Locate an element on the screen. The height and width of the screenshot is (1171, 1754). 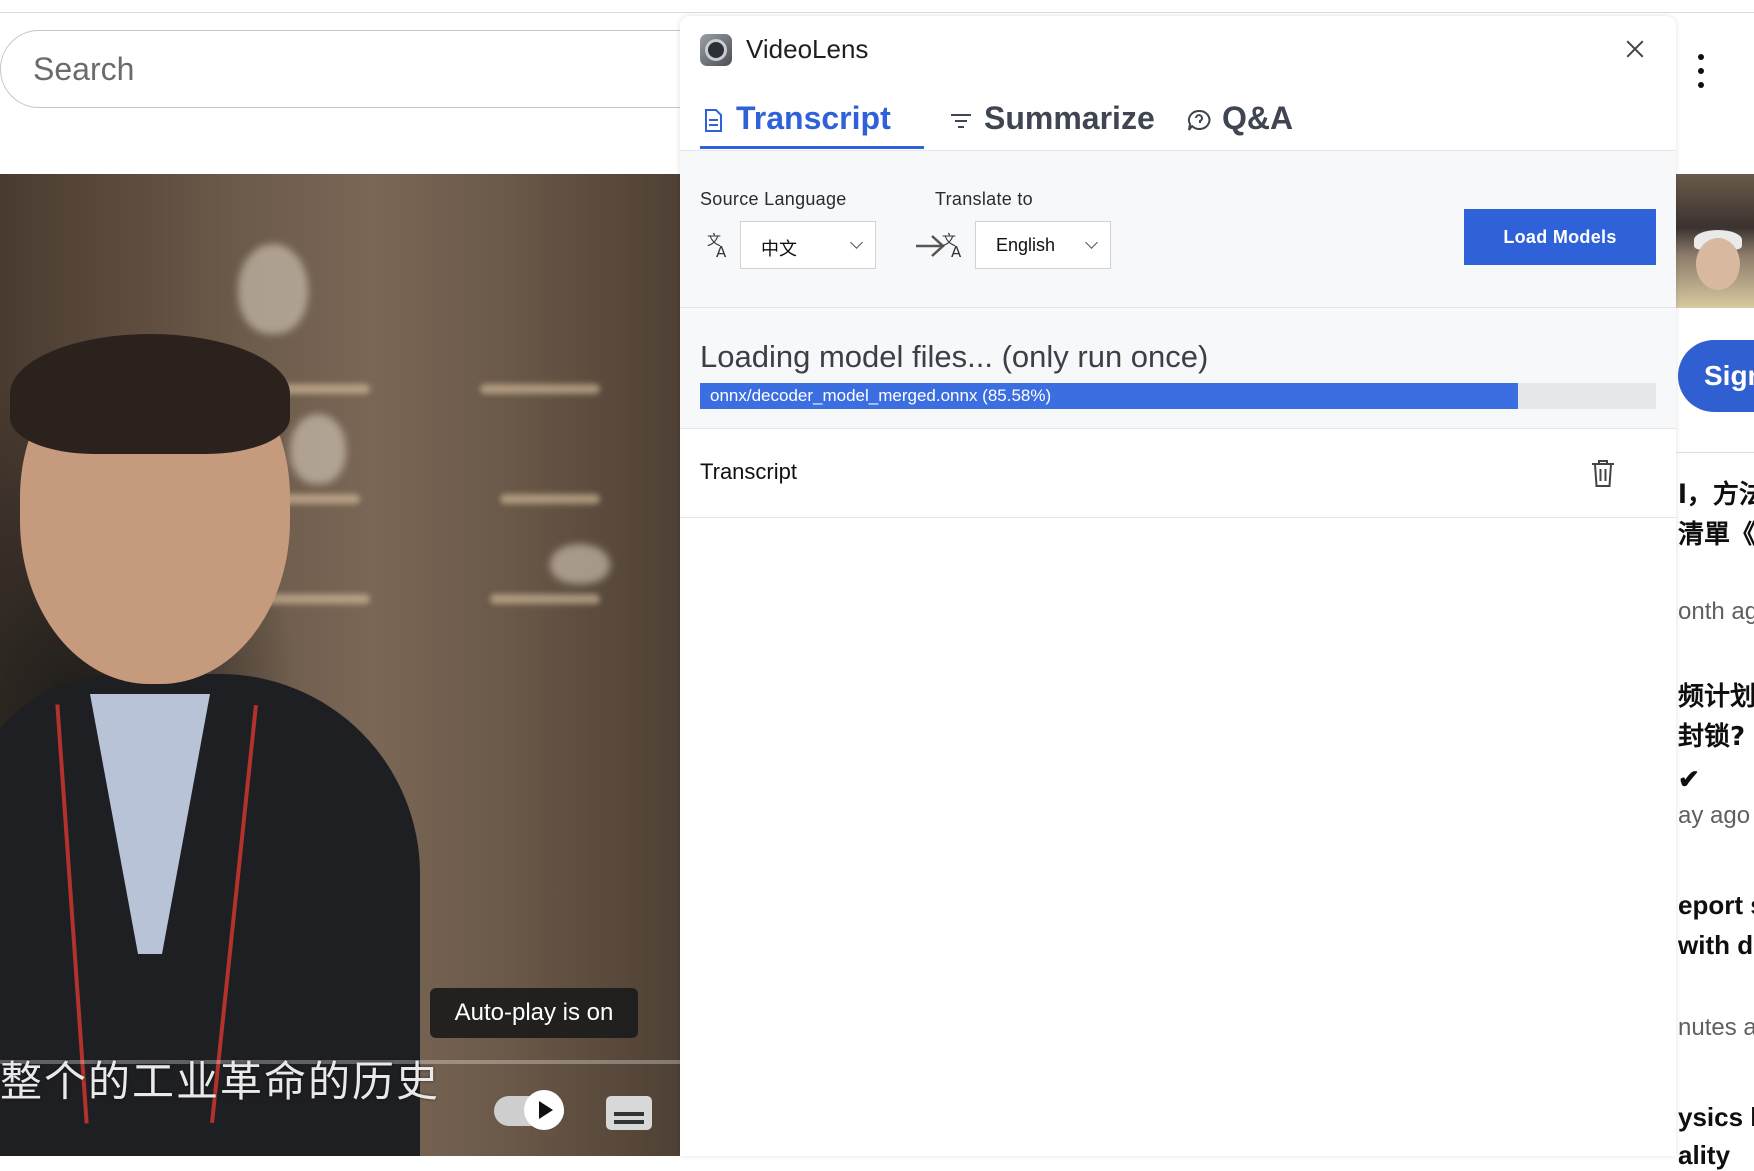
tab-label: Transcript is located at coordinates (813, 118).